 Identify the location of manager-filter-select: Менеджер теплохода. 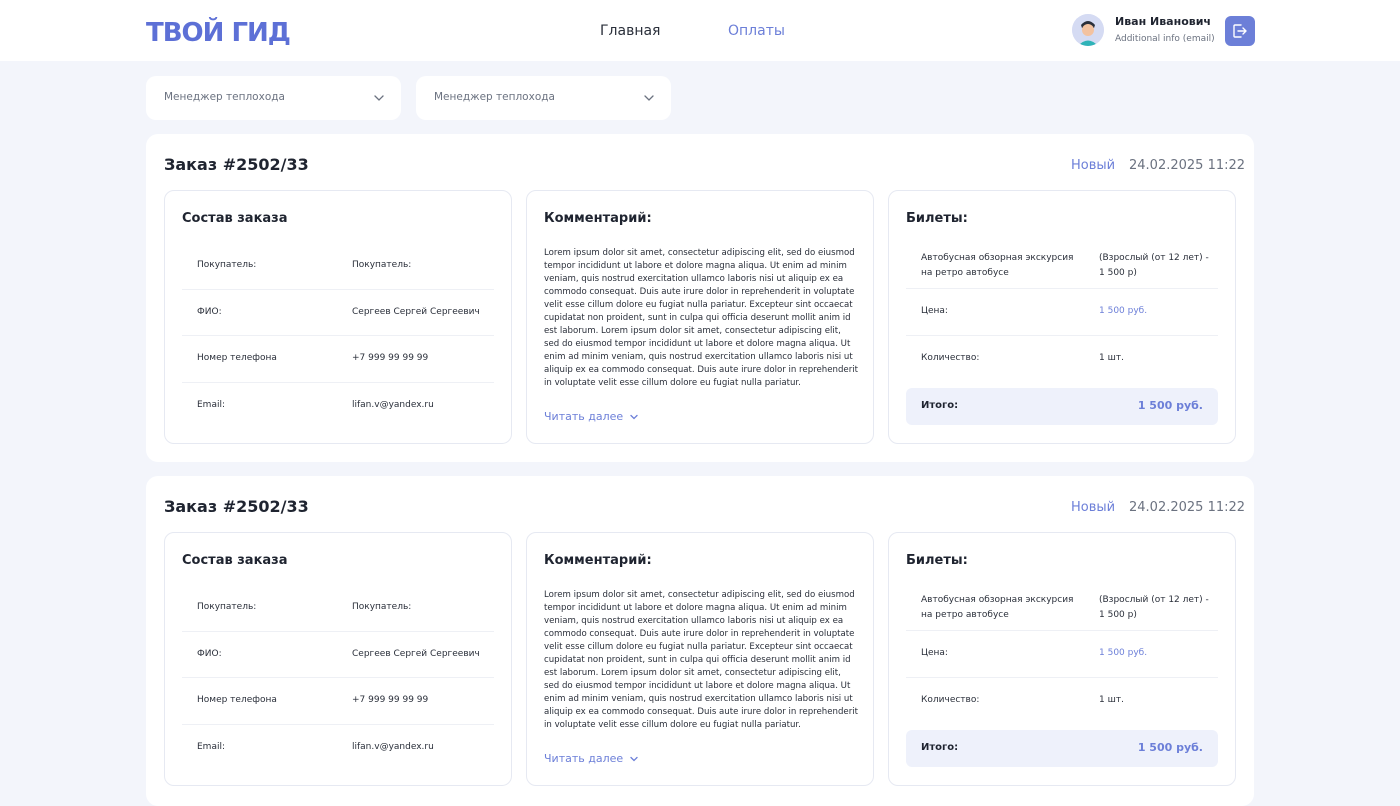
(273, 98).